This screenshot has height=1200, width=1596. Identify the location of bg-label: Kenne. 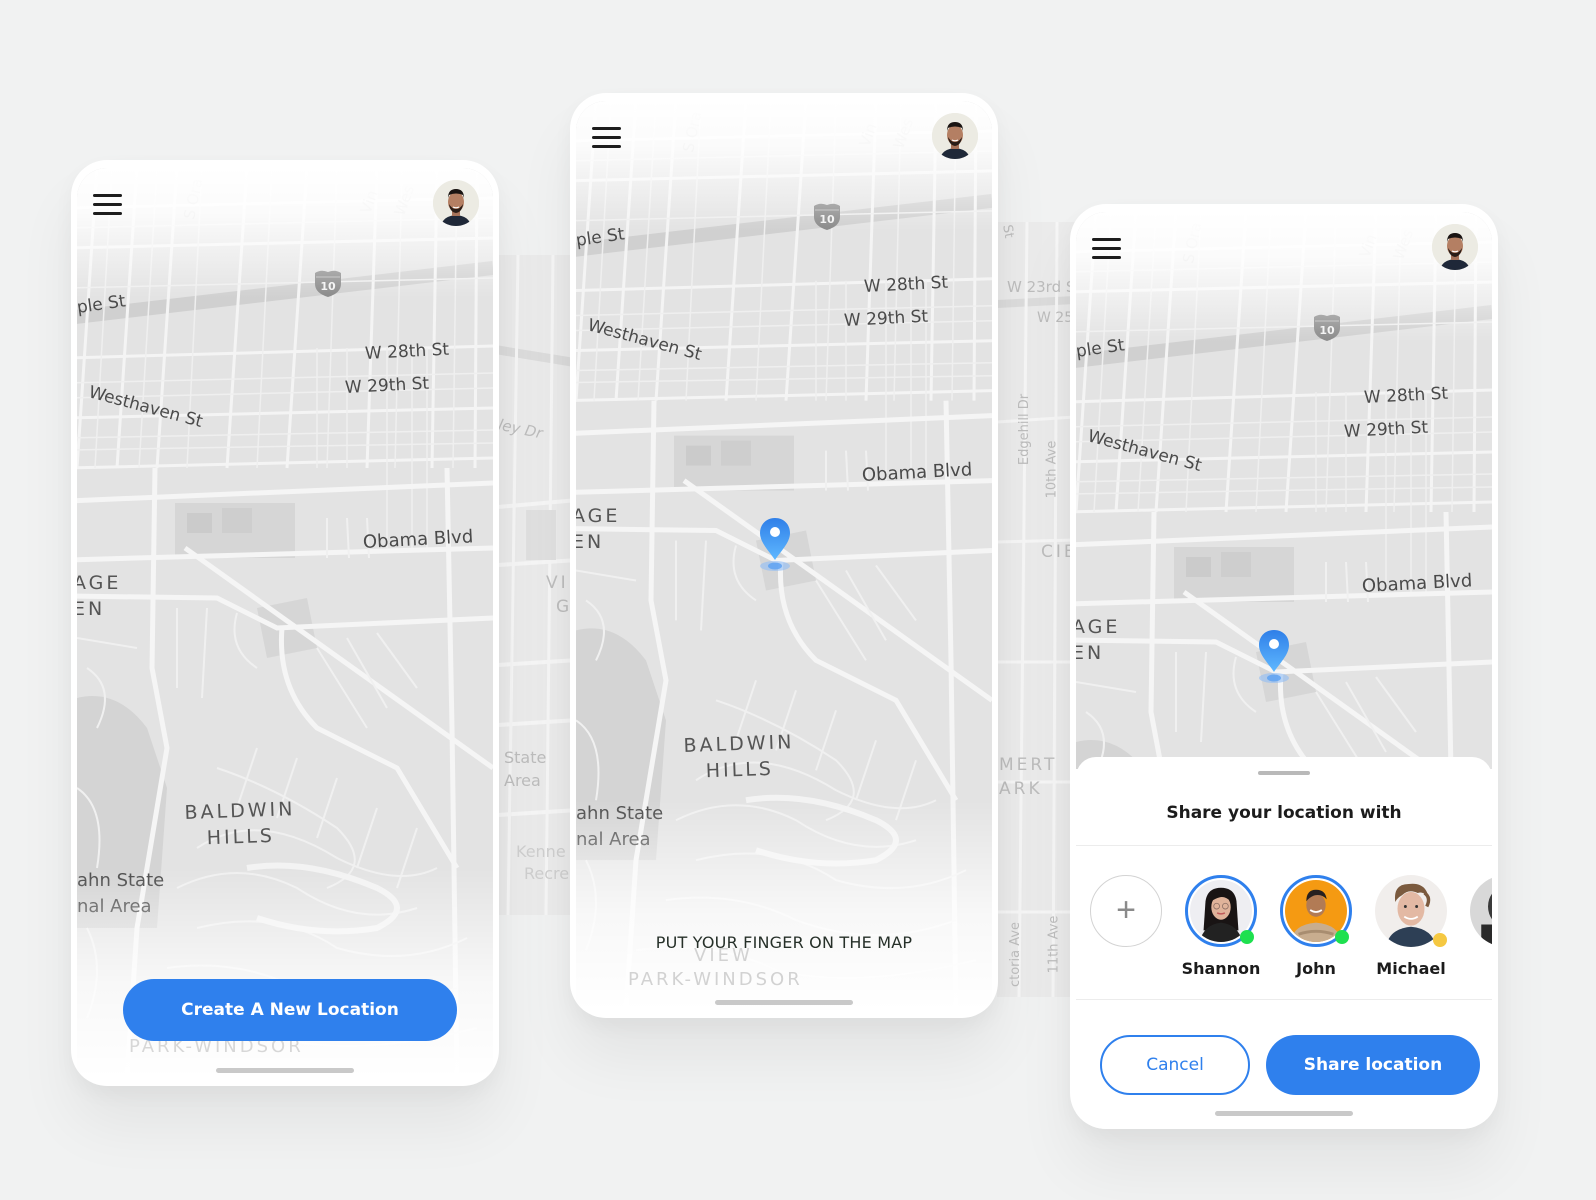
(541, 851).